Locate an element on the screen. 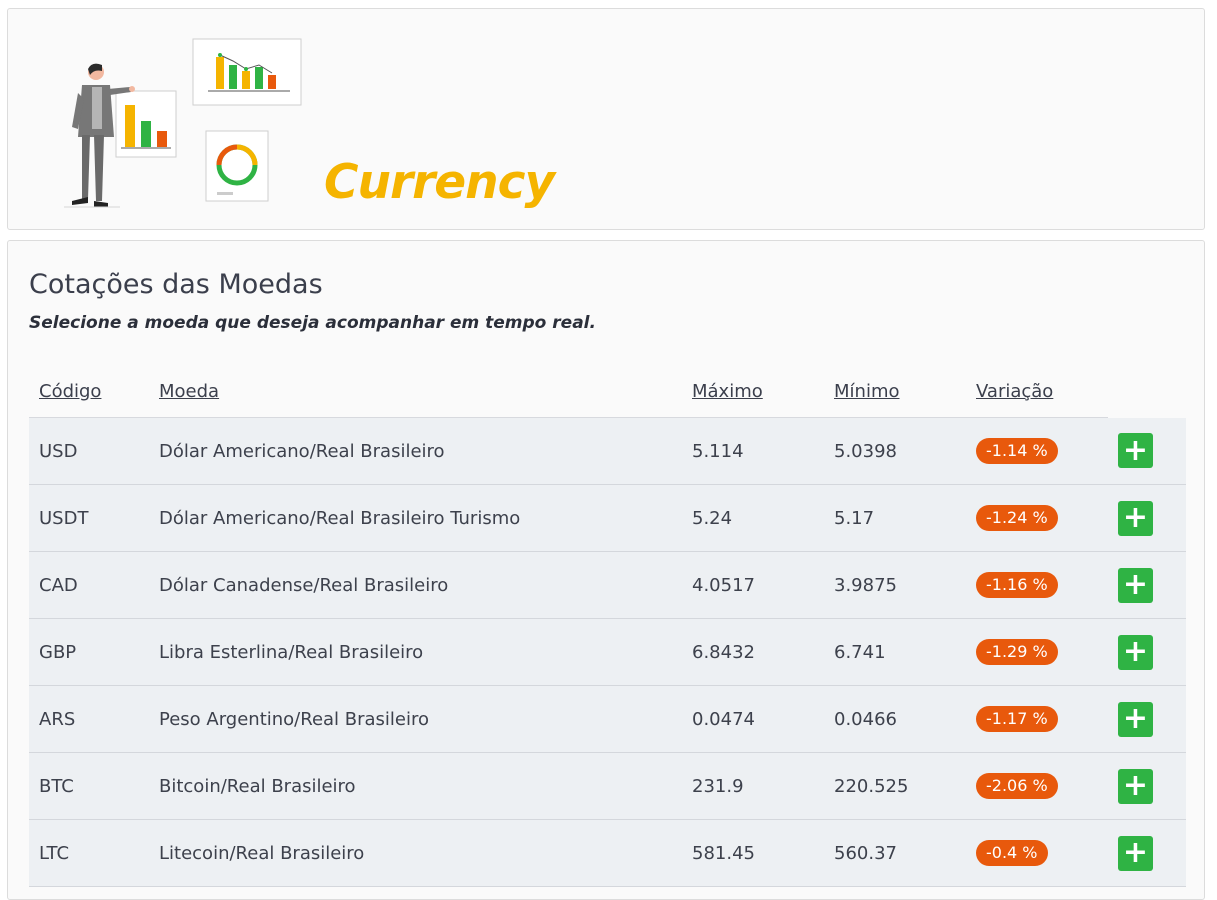 The image size is (1217, 900). currency-code: CAD is located at coordinates (89, 585).